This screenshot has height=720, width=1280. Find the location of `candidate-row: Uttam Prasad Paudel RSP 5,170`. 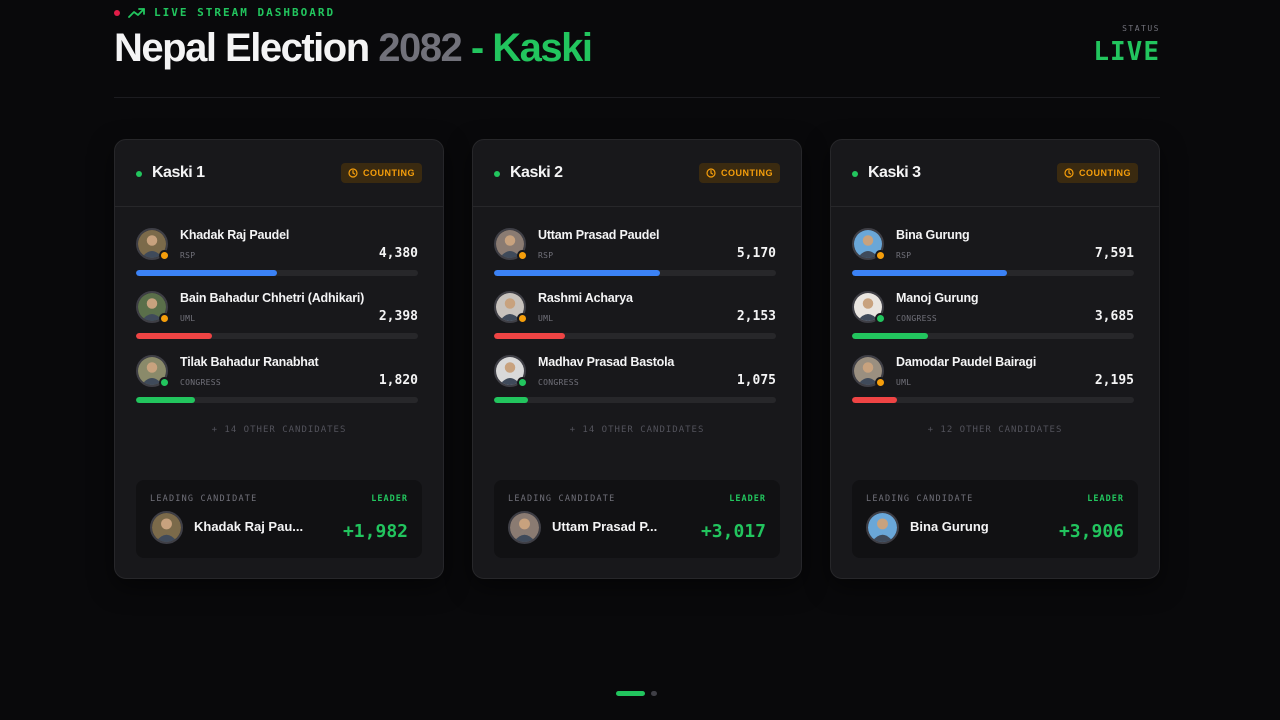

candidate-row: Uttam Prasad Paudel RSP 5,170 is located at coordinates (635, 258).